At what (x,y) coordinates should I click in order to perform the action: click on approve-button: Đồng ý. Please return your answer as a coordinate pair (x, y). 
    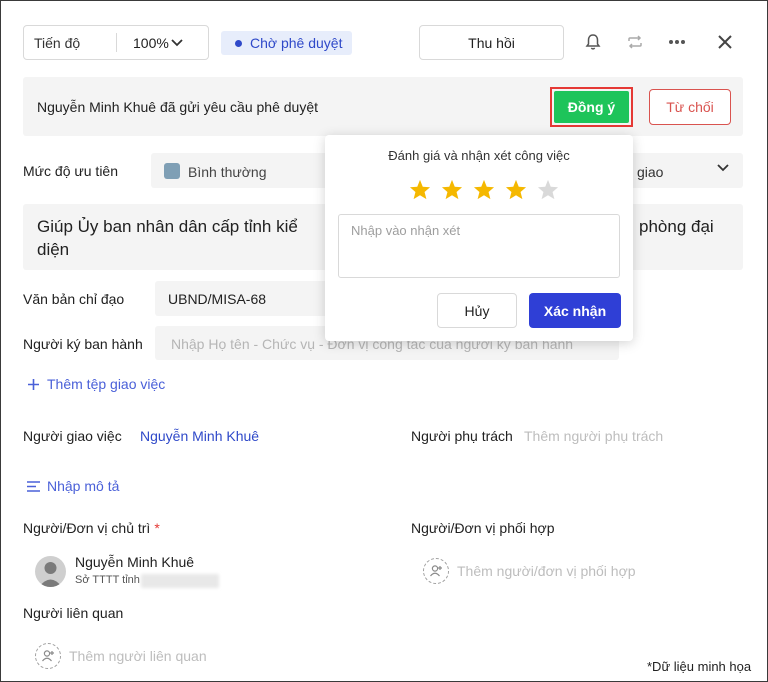
    Looking at the image, I should click on (591, 107).